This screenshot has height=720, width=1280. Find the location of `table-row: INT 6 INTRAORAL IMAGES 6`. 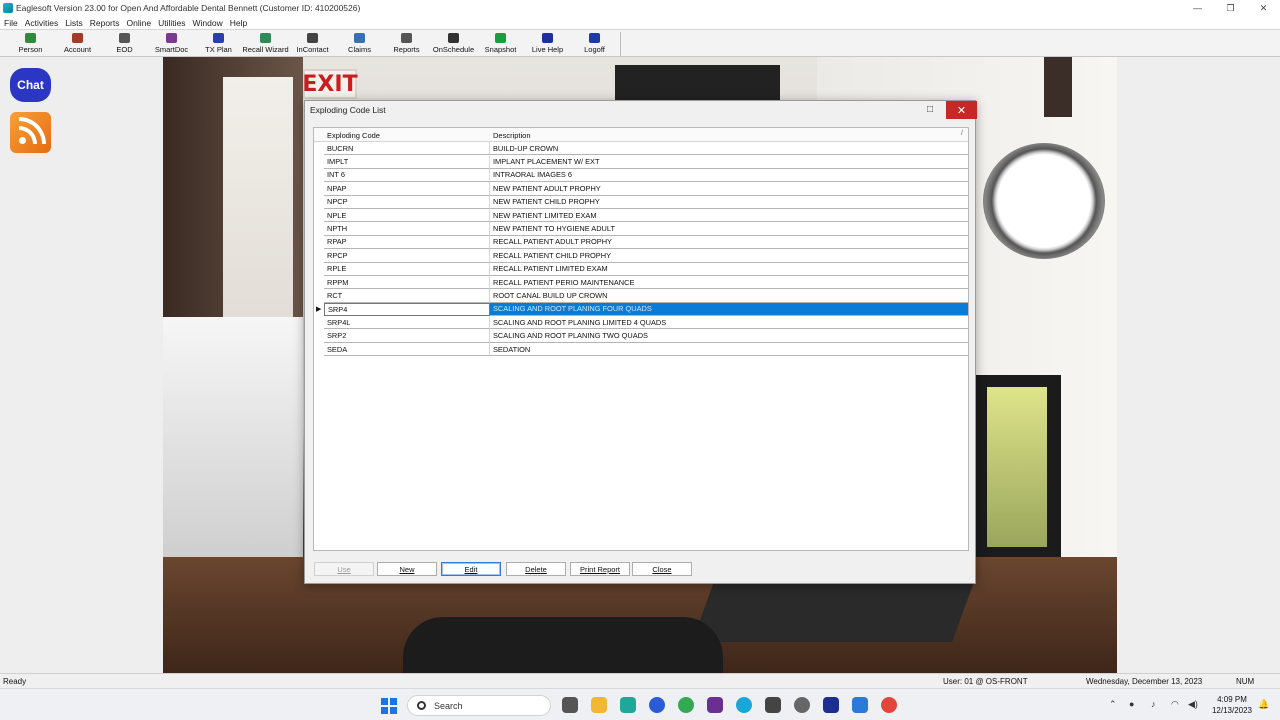

table-row: INT 6 INTRAORAL IMAGES 6 is located at coordinates (641, 175).